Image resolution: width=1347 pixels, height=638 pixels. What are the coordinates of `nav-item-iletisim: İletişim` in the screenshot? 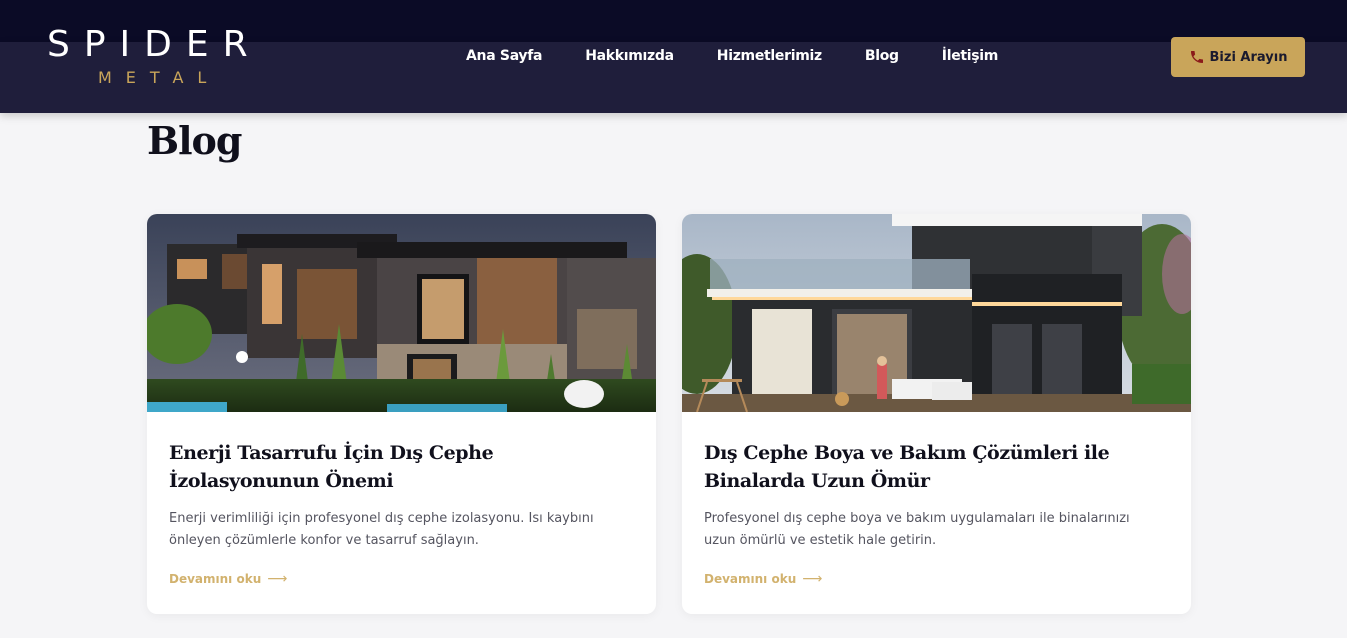 It's located at (970, 56).